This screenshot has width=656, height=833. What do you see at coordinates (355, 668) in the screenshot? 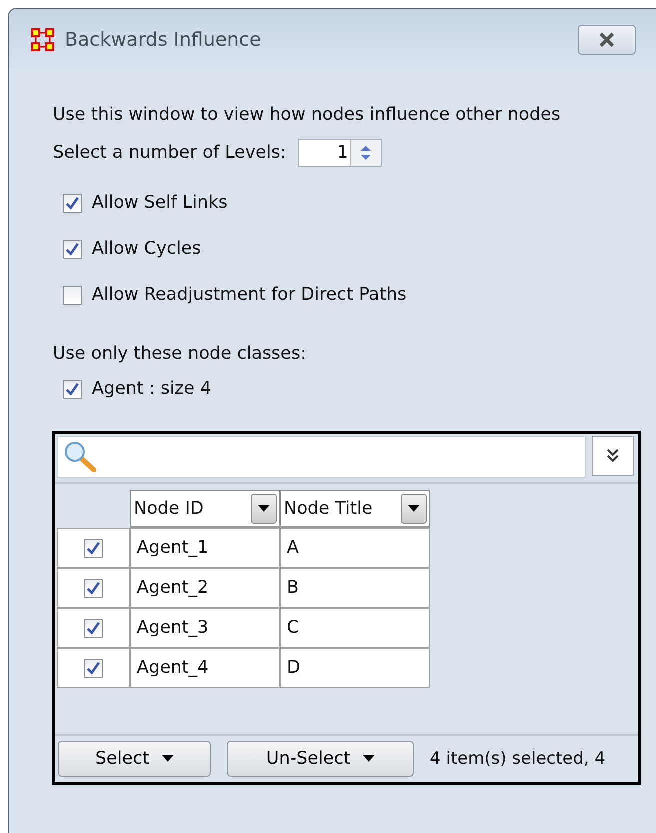
I see `table-cell: D` at bounding box center [355, 668].